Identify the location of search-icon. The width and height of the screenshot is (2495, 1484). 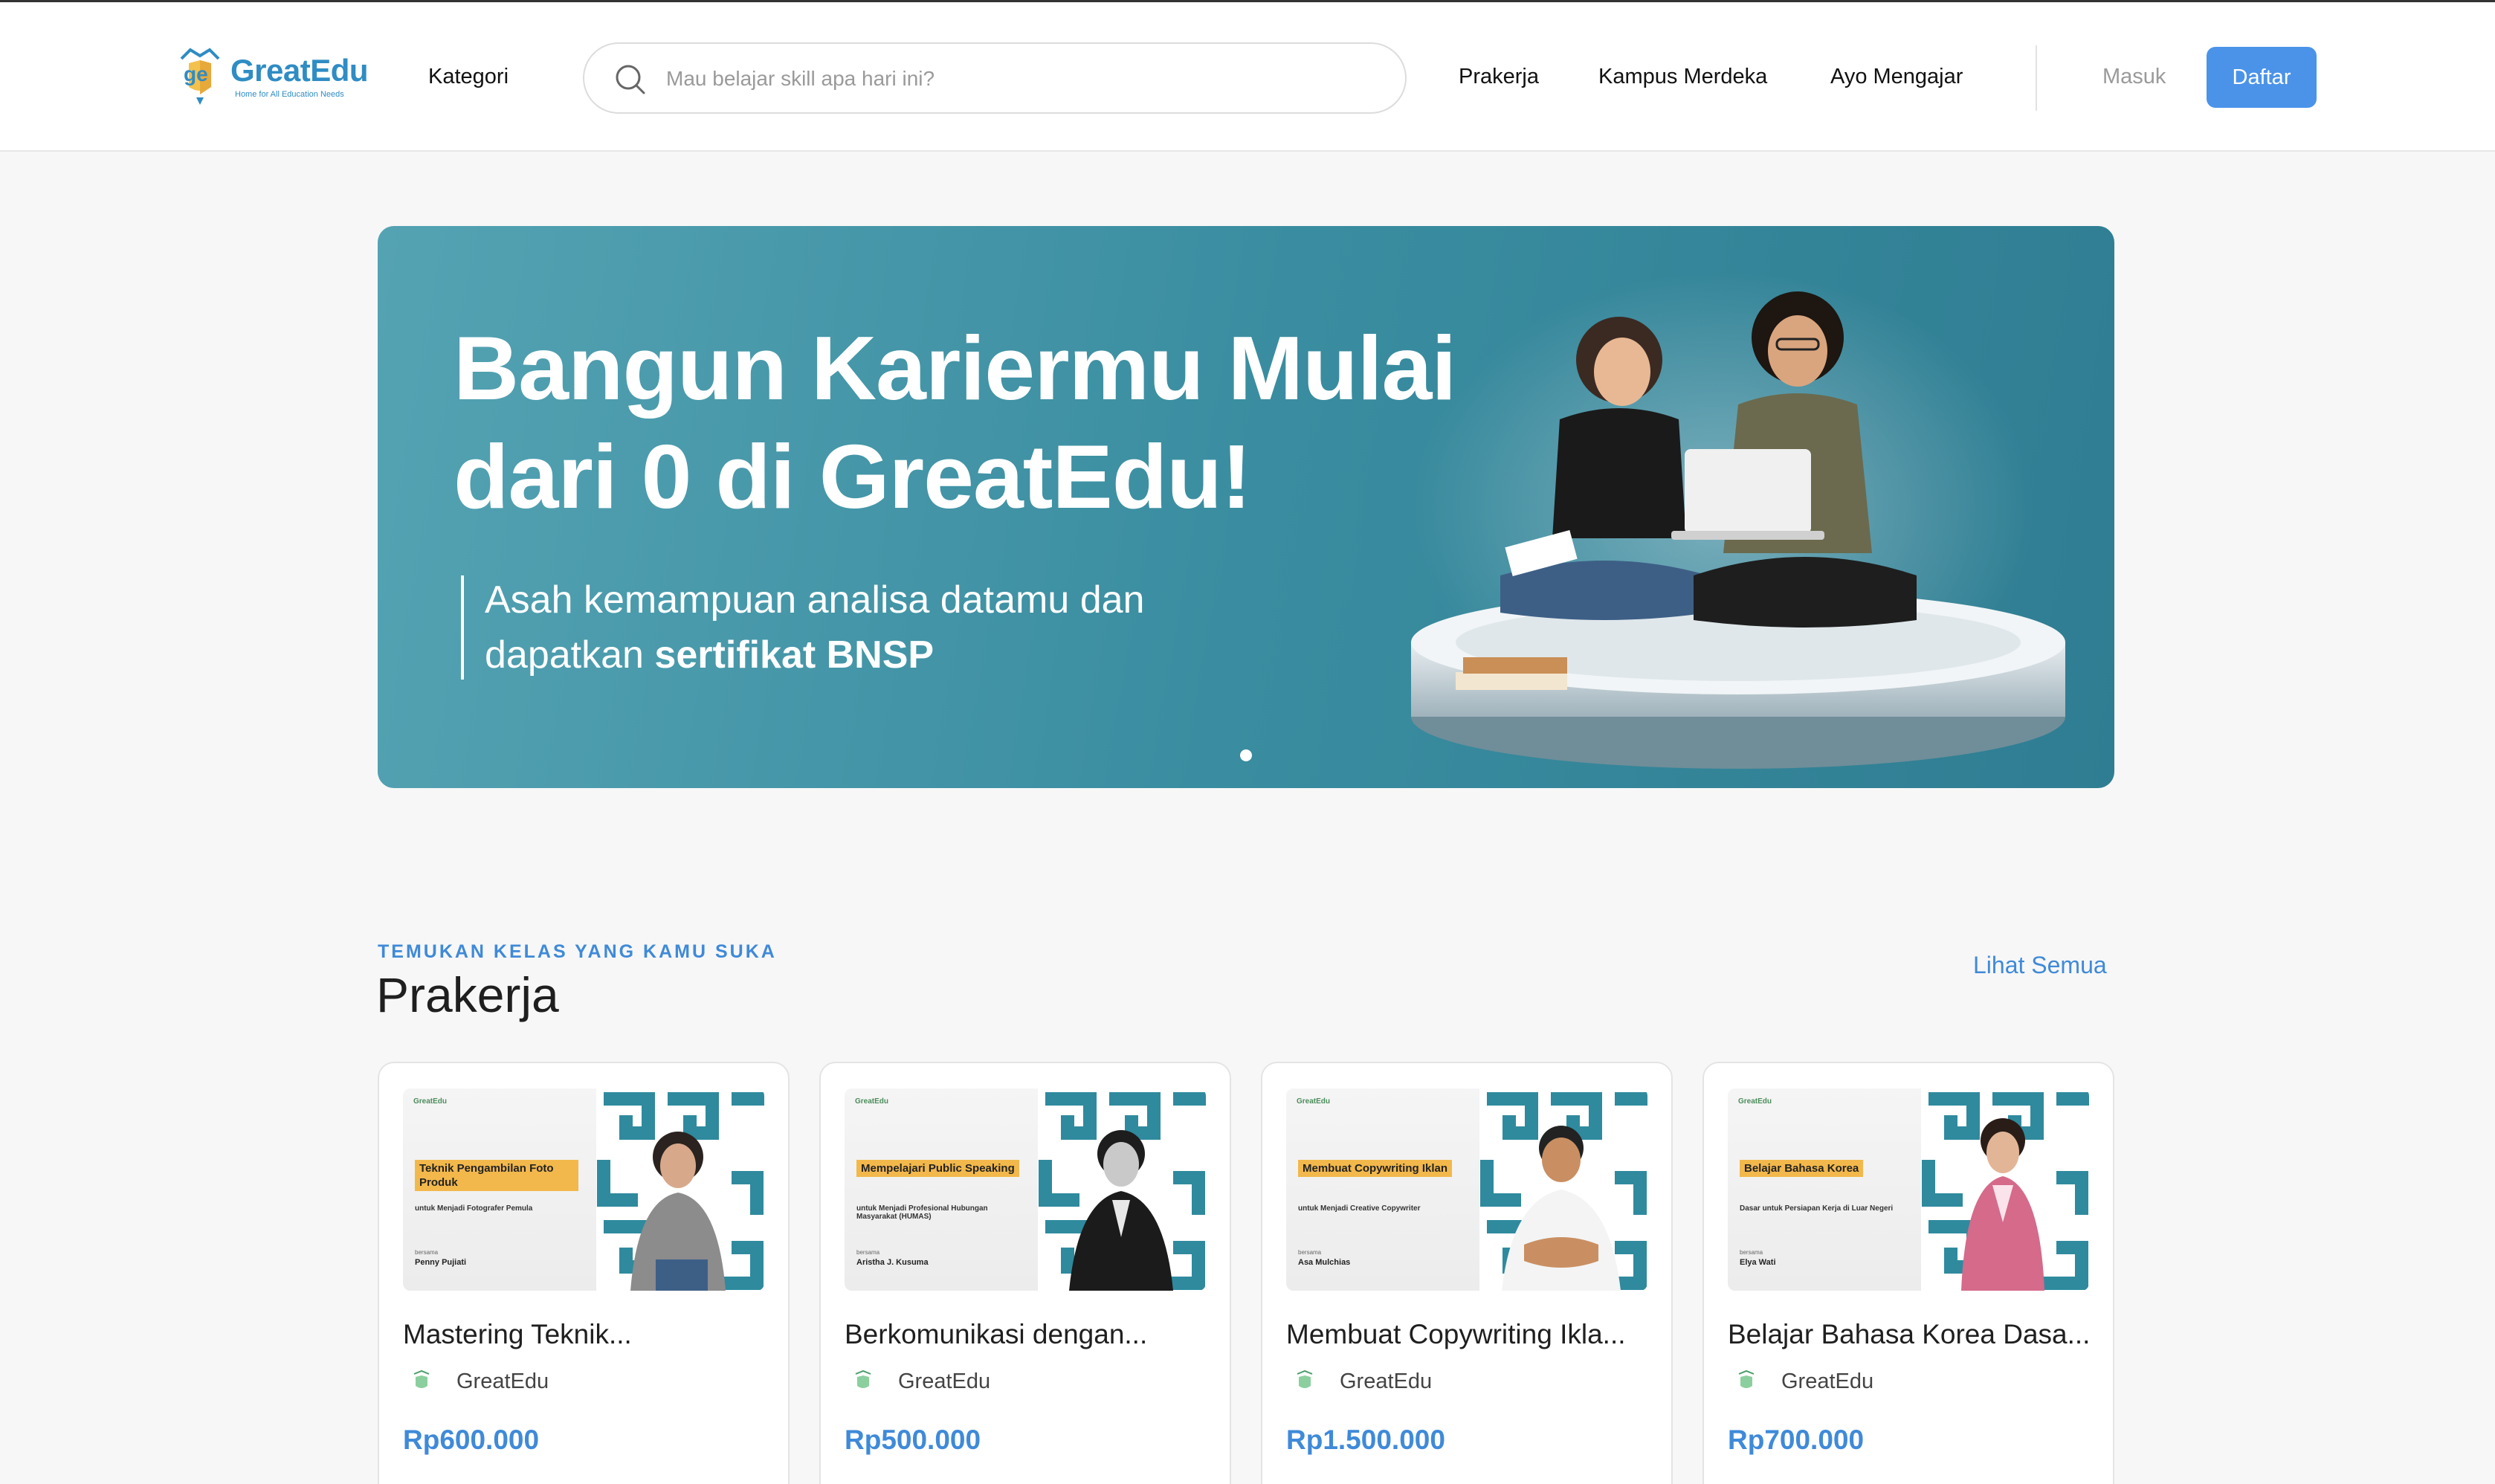
(630, 79).